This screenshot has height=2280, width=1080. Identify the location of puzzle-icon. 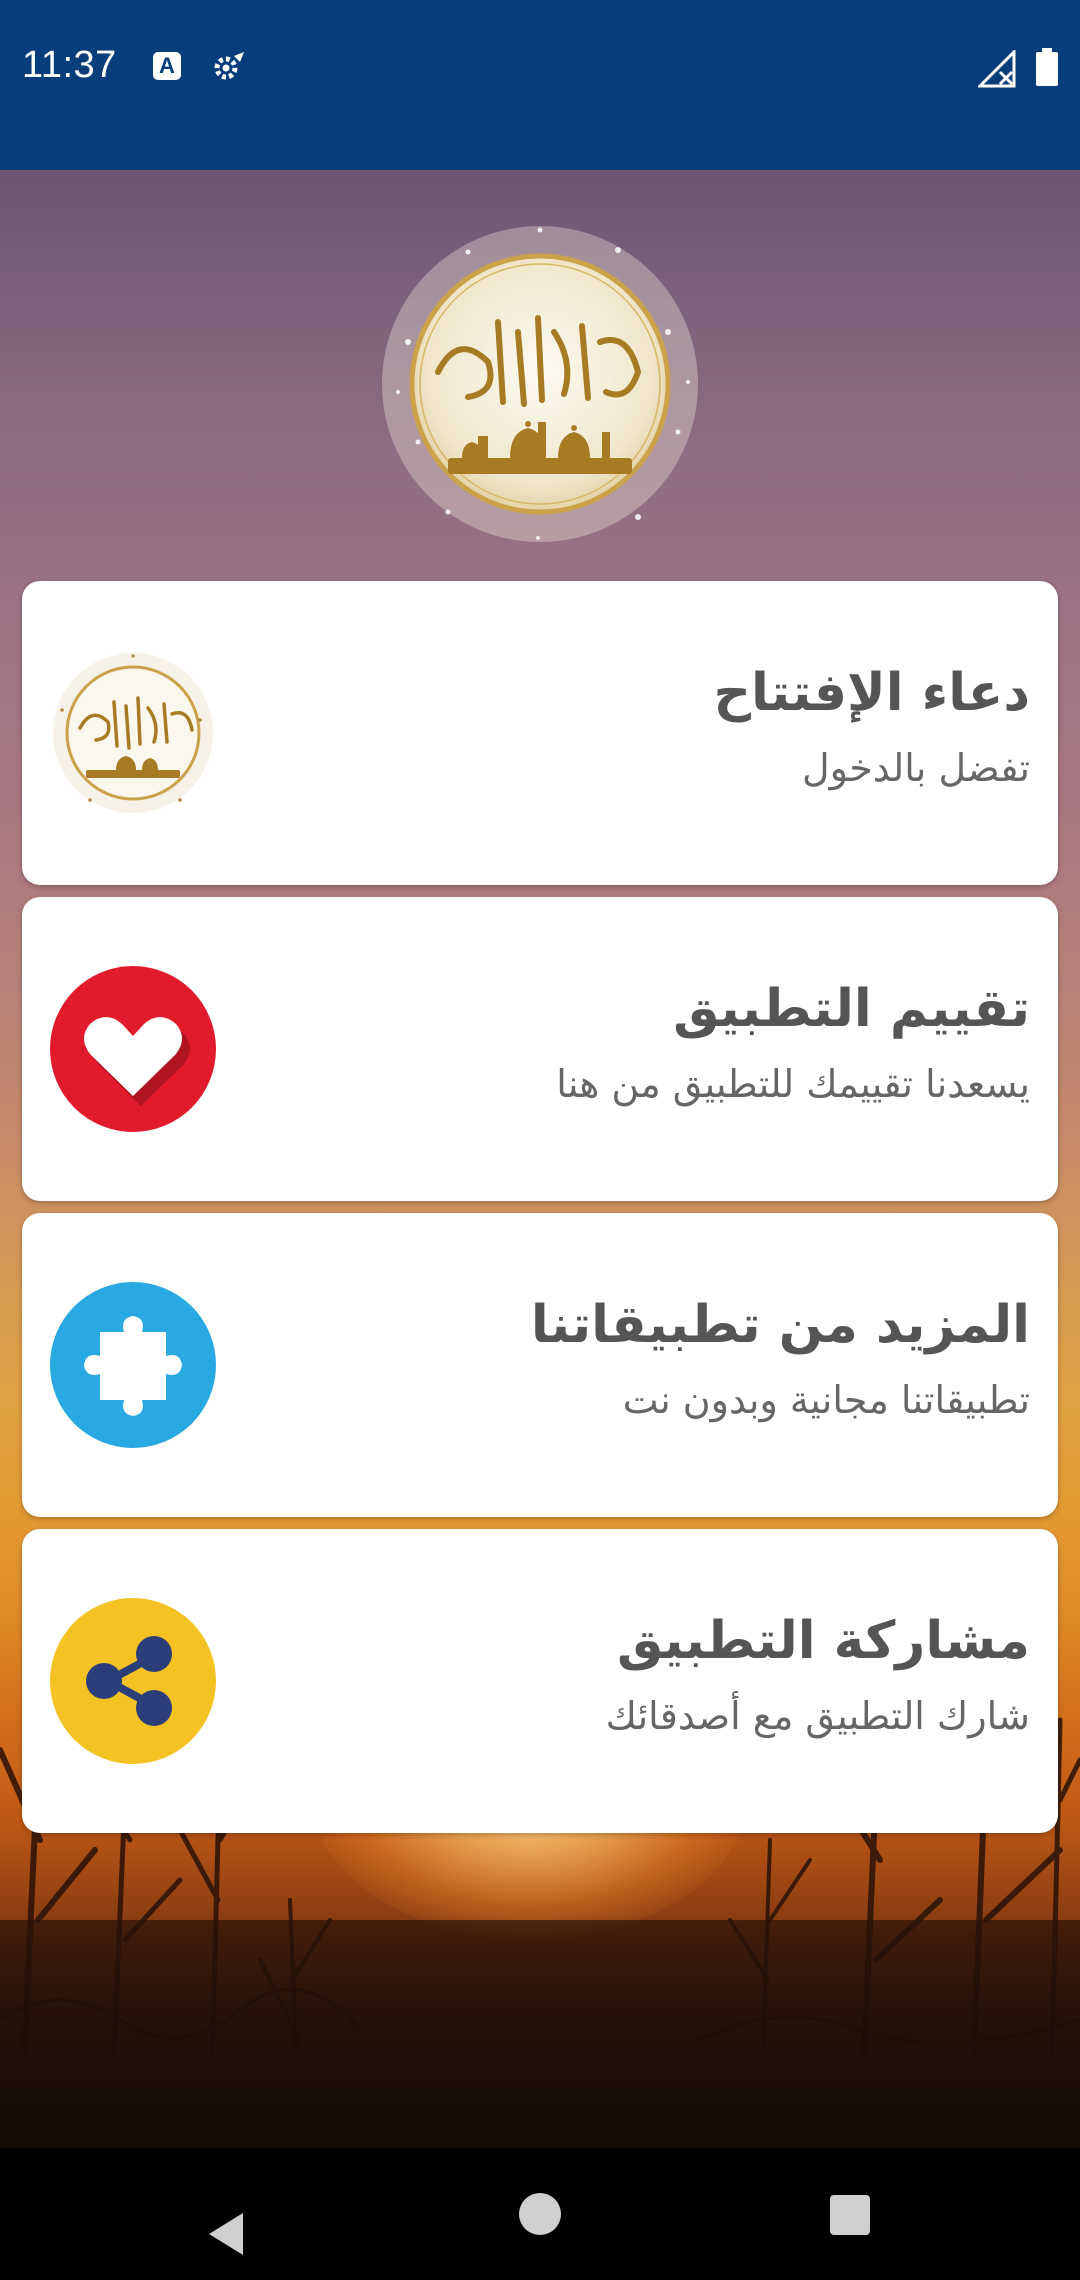
(133, 1365).